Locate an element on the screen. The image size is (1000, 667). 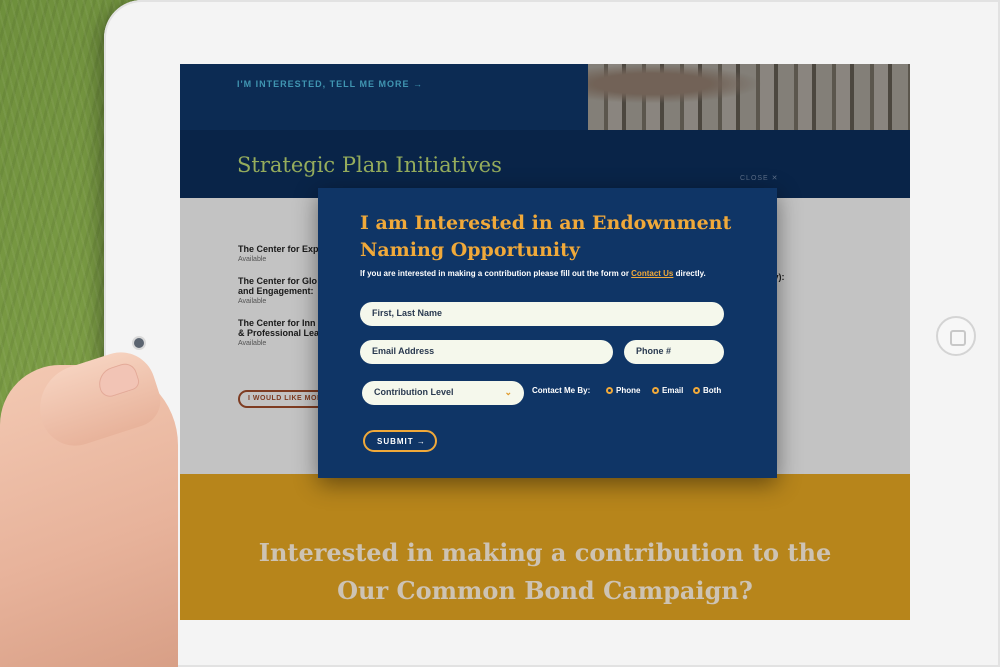
contact-us-link: Contact Us is located at coordinates (652, 273).